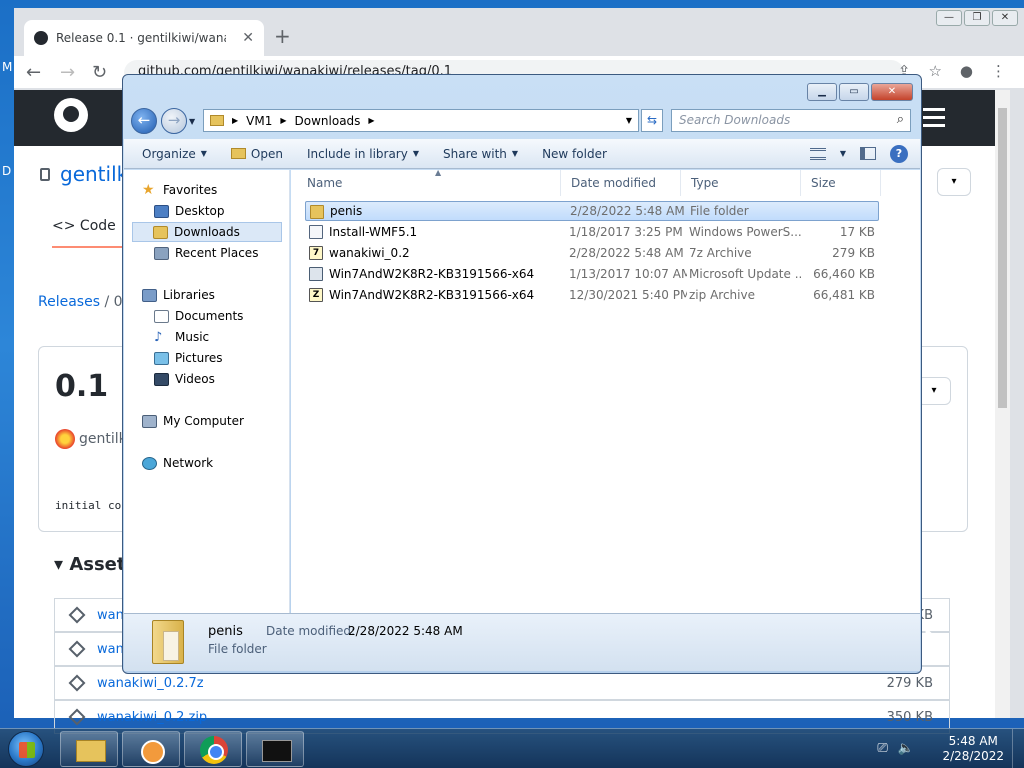  What do you see at coordinates (592, 211) in the screenshot?
I see `file-row: penis 2/28/2022 5:48 AM File folder` at bounding box center [592, 211].